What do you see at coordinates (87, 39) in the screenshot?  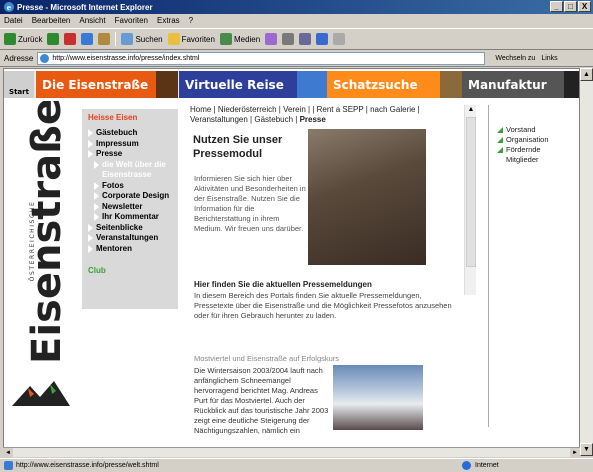 I see `refresh-icon` at bounding box center [87, 39].